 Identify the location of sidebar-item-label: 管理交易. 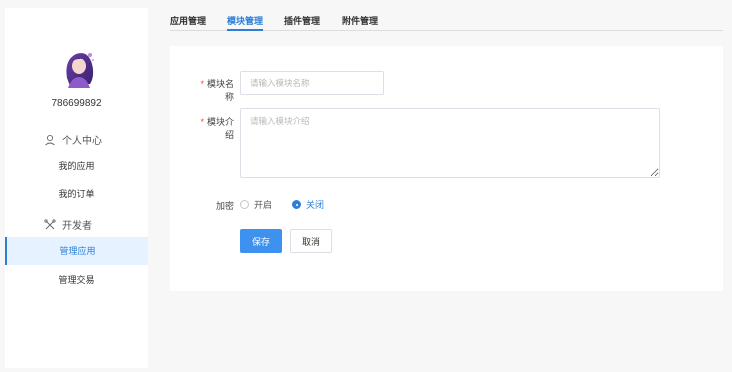
(76, 280).